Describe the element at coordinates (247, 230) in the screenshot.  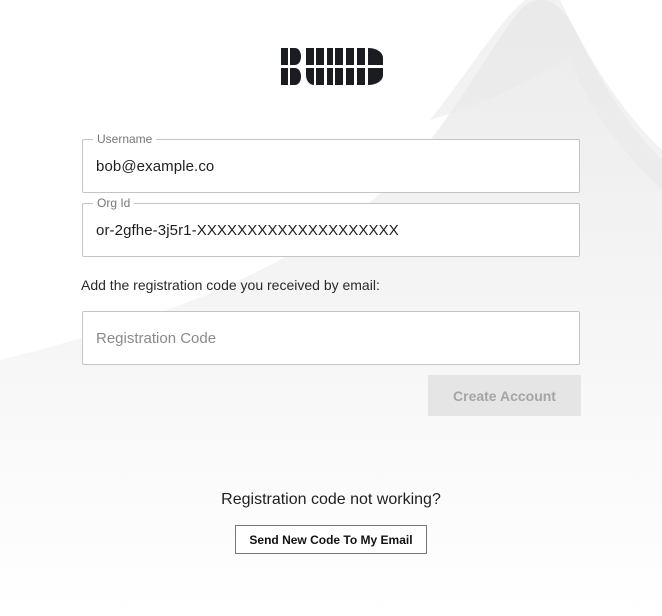
I see `org-id-value: or-2gfhe-3j5r1-XXXXXXXXXXXXXXXXXXXX` at that location.